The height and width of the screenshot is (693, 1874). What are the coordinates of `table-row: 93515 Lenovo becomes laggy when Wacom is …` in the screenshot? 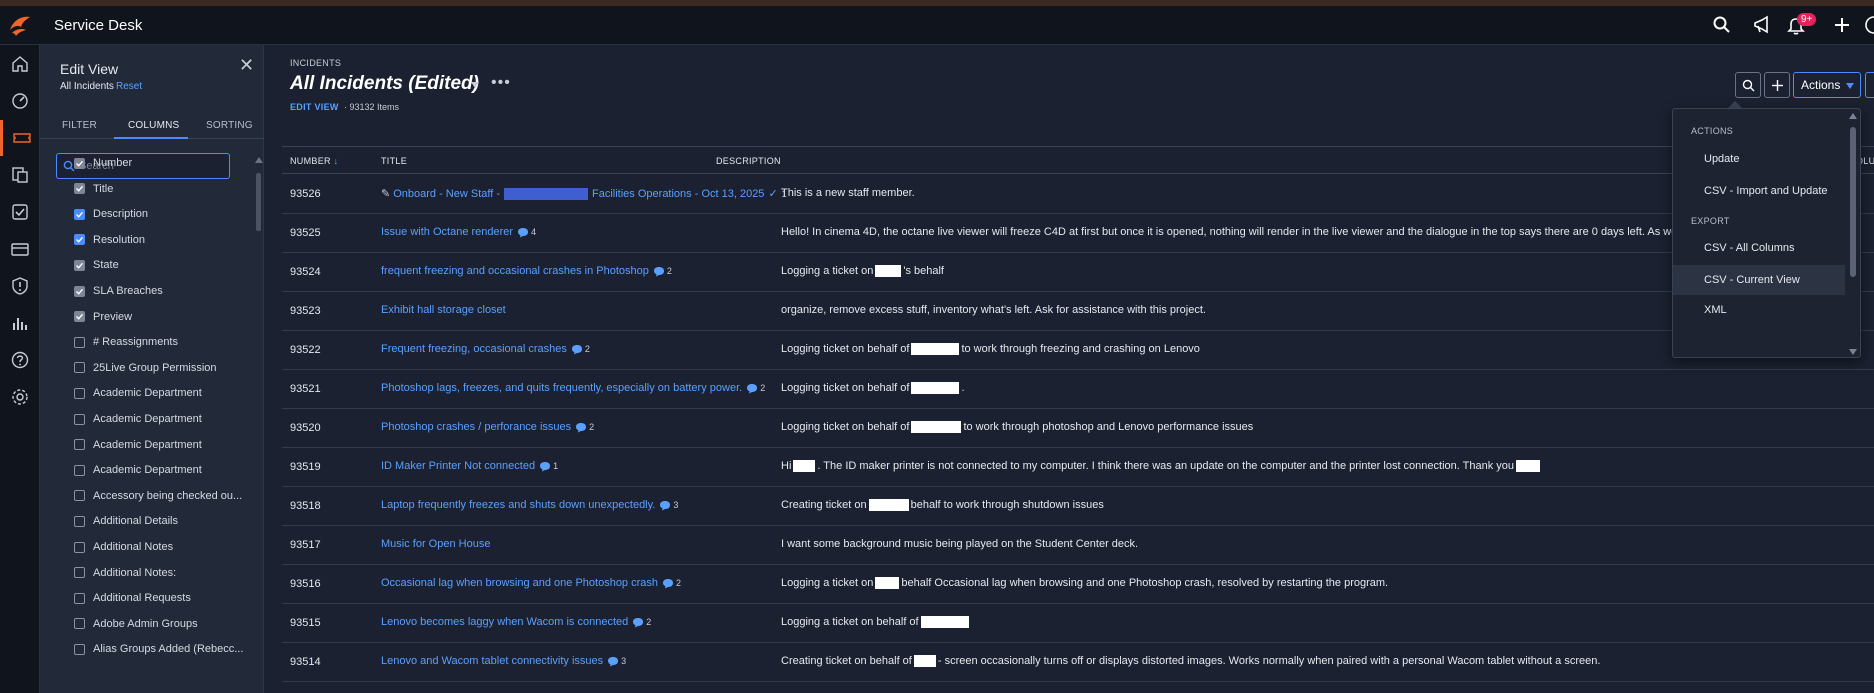 It's located at (1078, 623).